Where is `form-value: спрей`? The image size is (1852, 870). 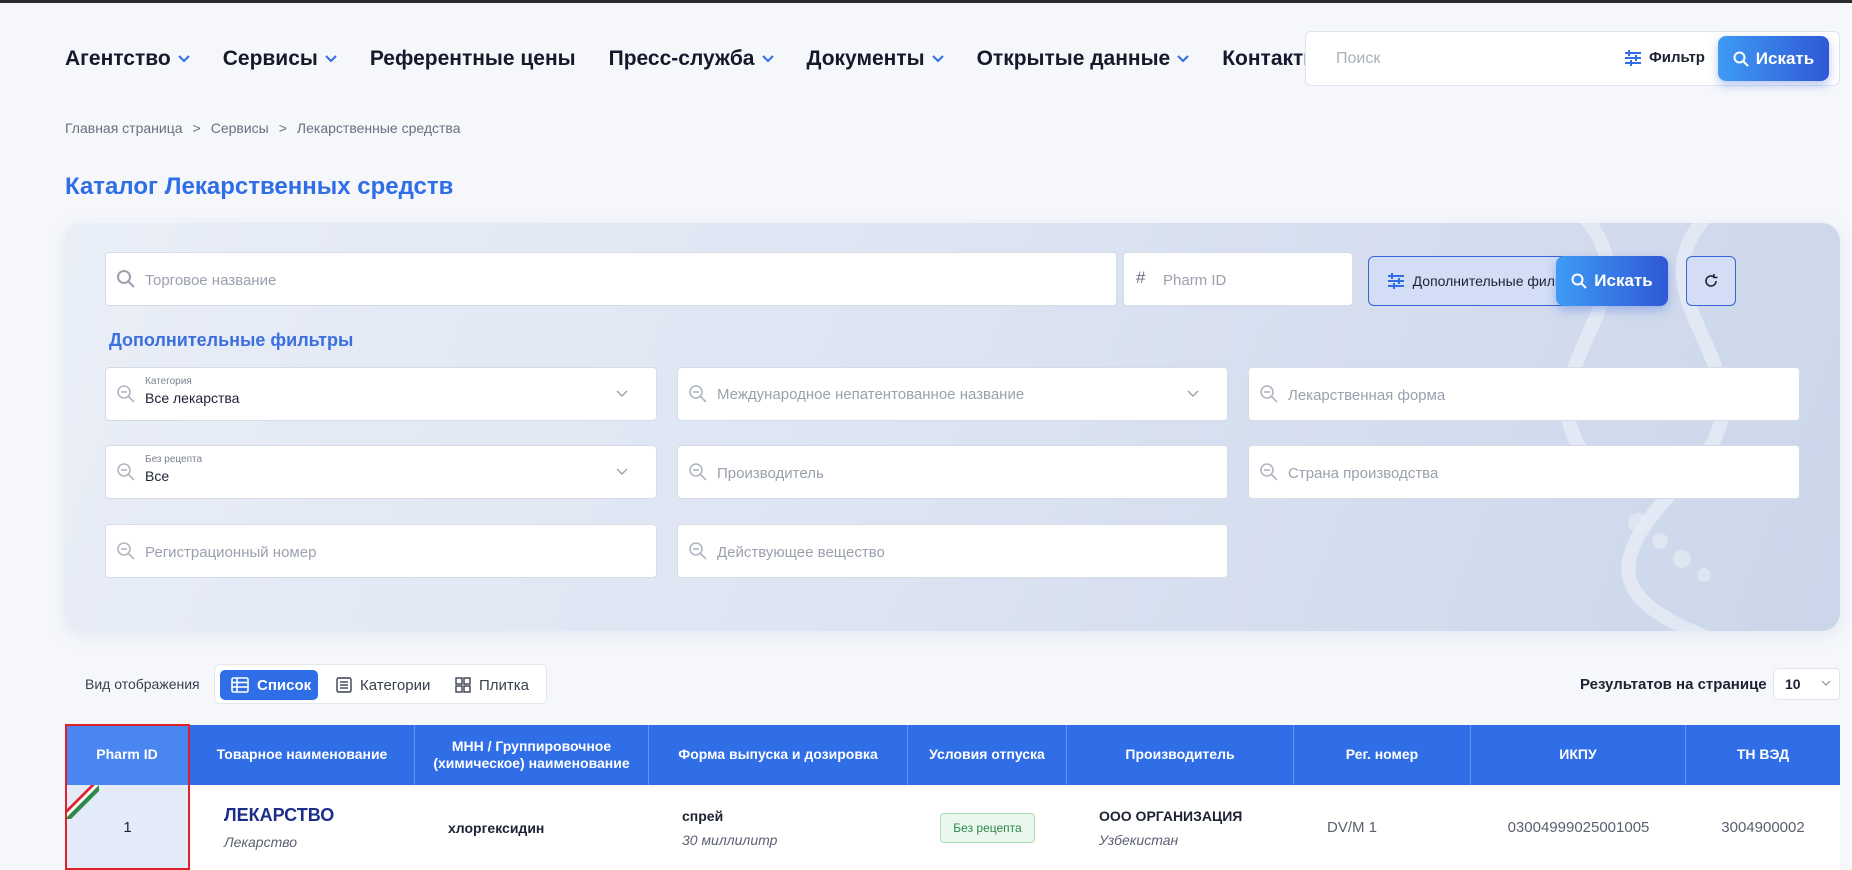 form-value: спрей is located at coordinates (703, 815).